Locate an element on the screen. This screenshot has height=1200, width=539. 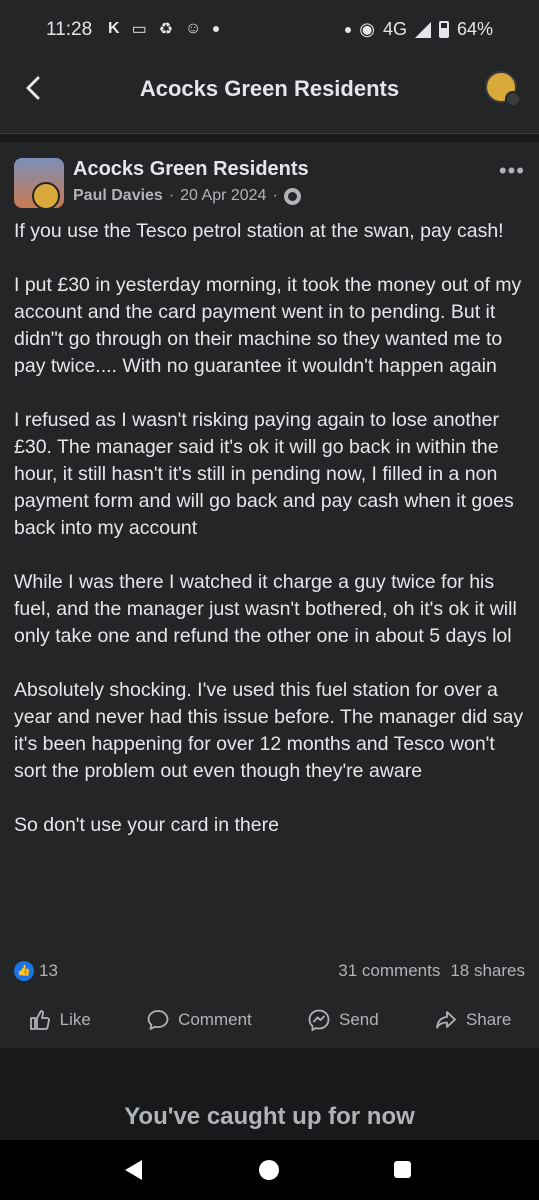
system-nav-bar is located at coordinates (269, 1170).